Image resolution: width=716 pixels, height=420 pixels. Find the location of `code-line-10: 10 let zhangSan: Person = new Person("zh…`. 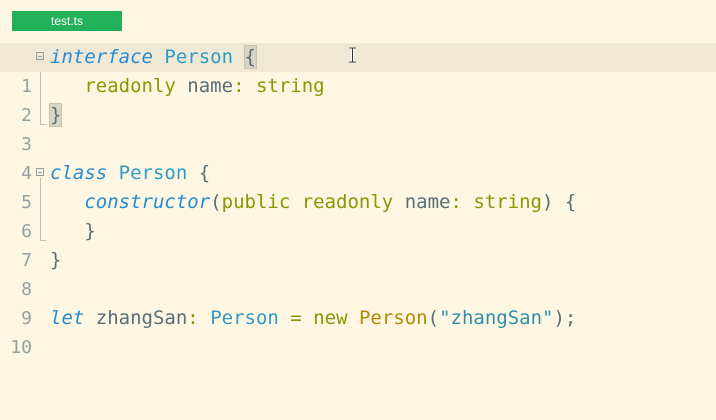

code-line-10: 10 let zhangSan: Person = new Person("zh… is located at coordinates (358, 331).